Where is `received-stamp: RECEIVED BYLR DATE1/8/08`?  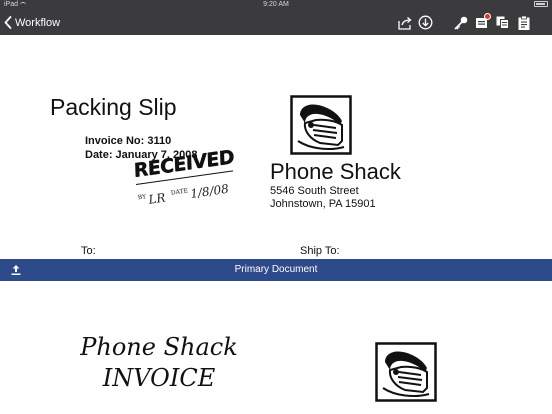 received-stamp: RECEIVED BYLR DATE1/8/08 is located at coordinates (184, 176).